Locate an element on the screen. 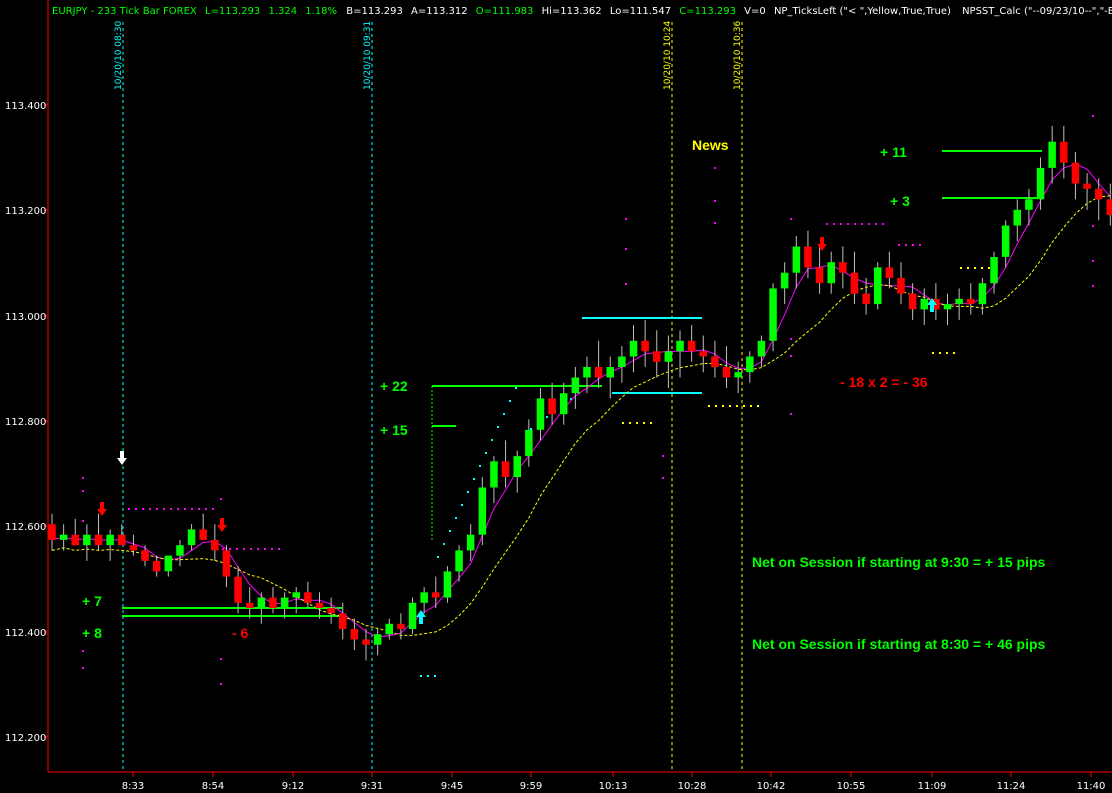 This screenshot has height=793, width=1112. annotation-label: + 11 is located at coordinates (893, 152).